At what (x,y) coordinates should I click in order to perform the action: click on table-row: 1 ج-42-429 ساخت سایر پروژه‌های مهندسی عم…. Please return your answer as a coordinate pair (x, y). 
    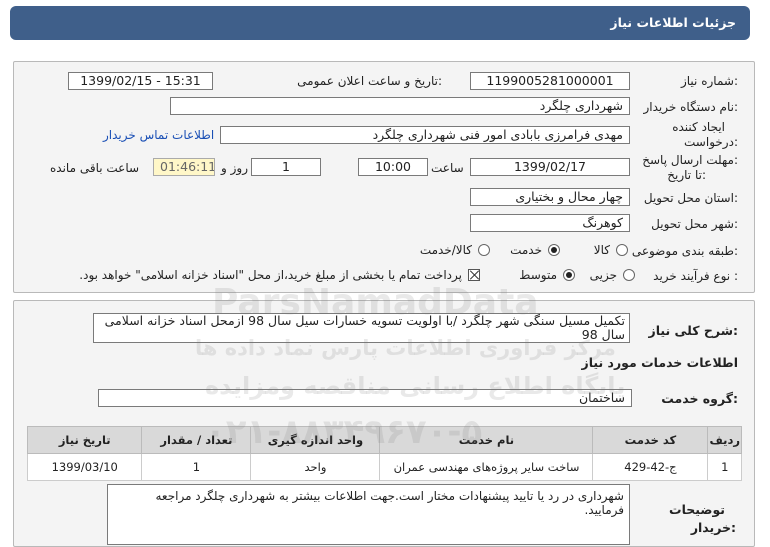
    Looking at the image, I should click on (384, 467).